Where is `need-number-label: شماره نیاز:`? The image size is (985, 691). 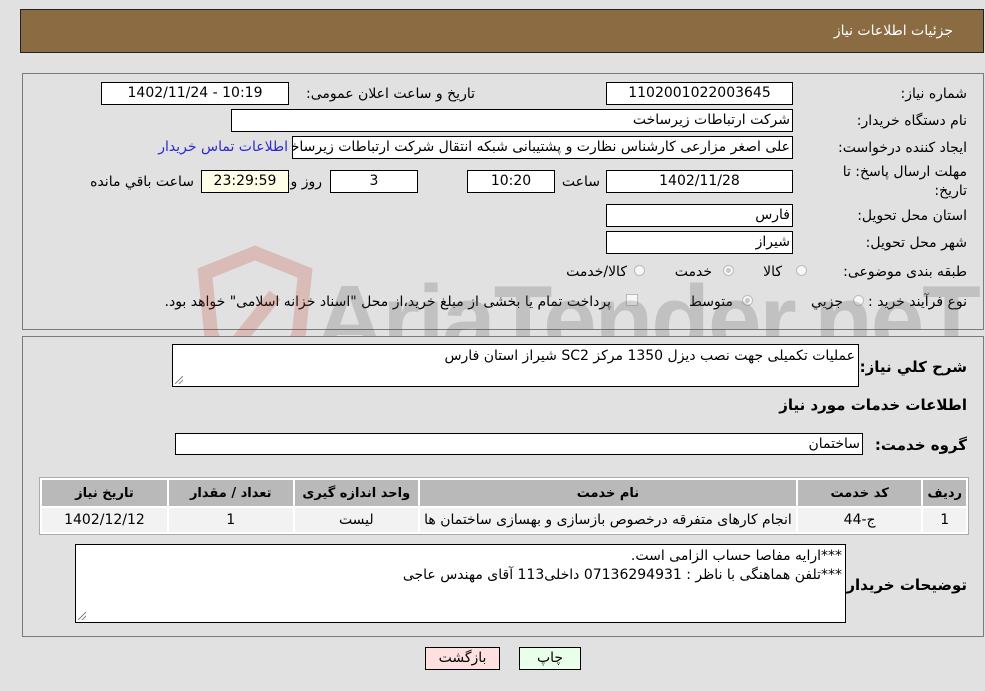 need-number-label: شماره نیاز: is located at coordinates (934, 94).